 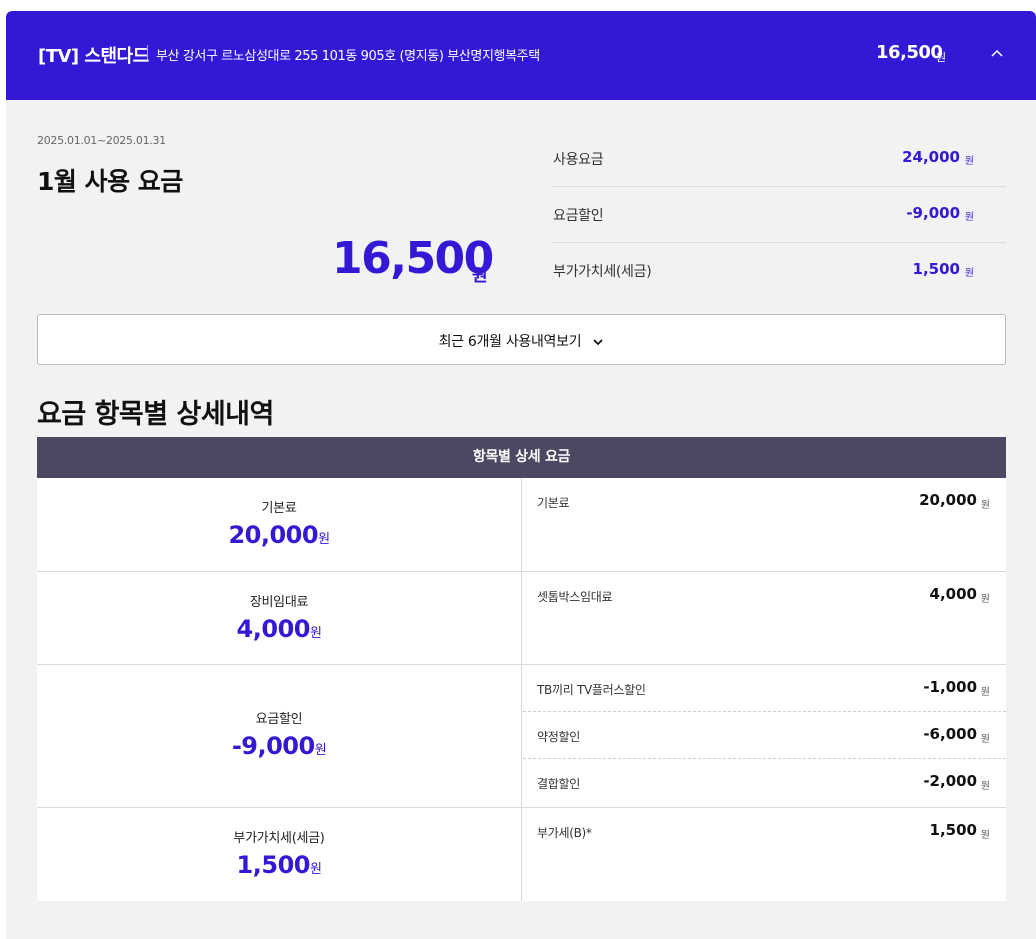 What do you see at coordinates (779, 271) in the screenshot?
I see `summary-row: 부가가치세(세금) 1,500 원` at bounding box center [779, 271].